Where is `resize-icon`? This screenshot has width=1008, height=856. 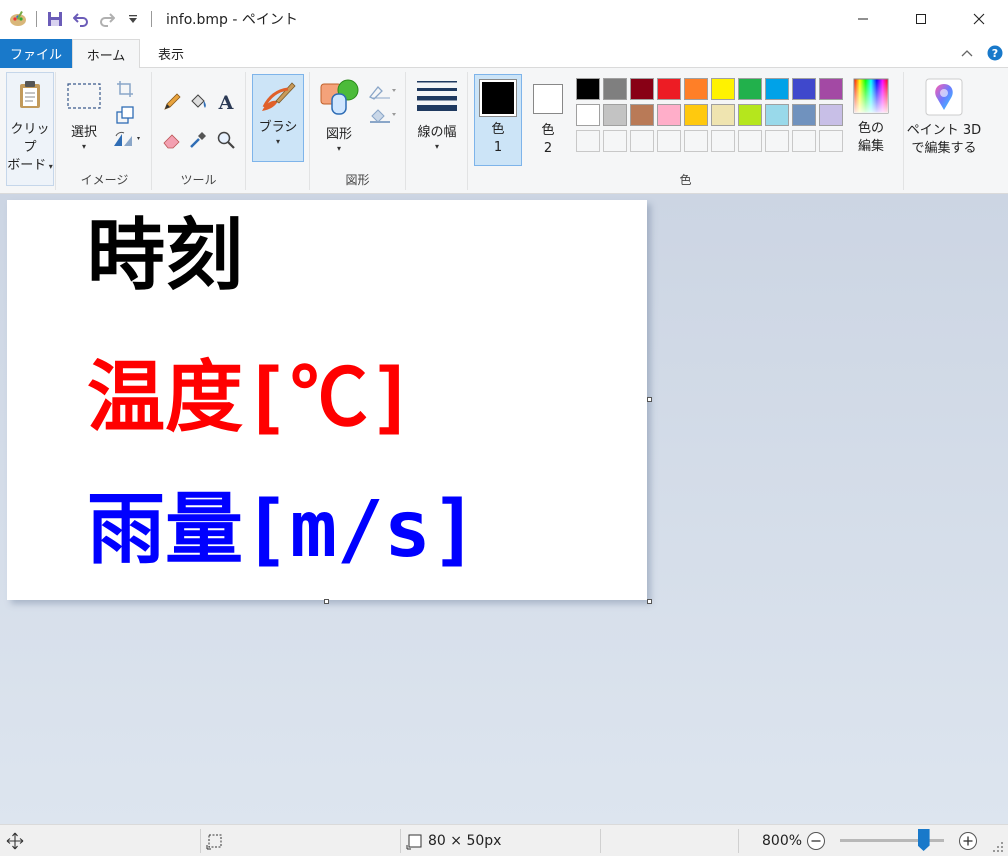 resize-icon is located at coordinates (125, 115).